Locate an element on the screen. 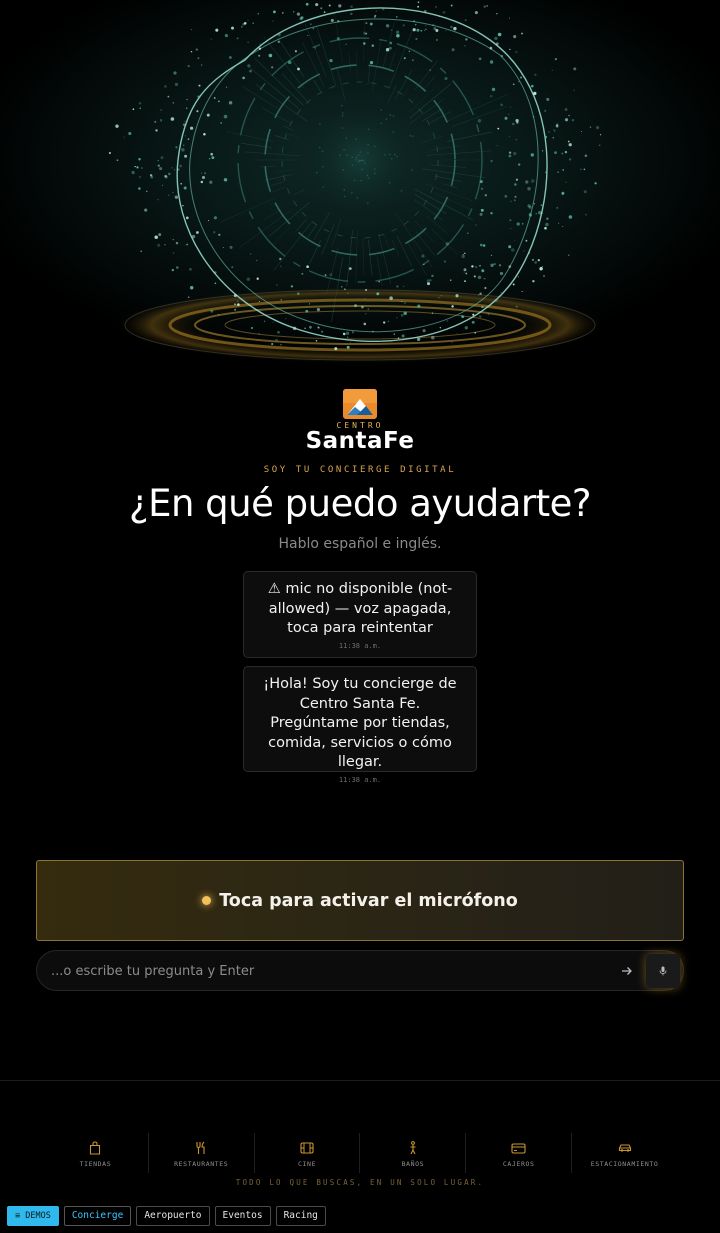  nav-item-estacionamiento: ESTACIONAMIENTO is located at coordinates (624, 1153).